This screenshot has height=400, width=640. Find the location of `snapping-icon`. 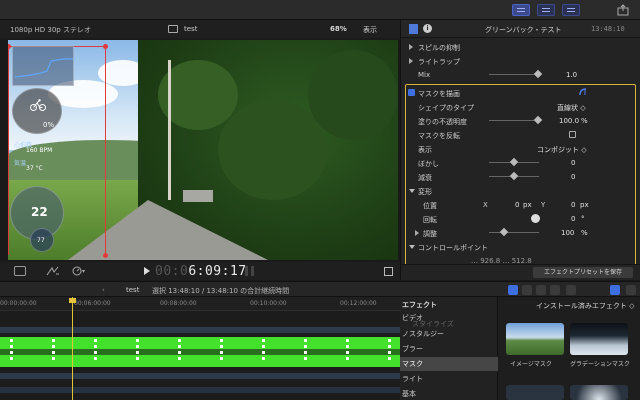

snapping-icon is located at coordinates (571, 290).